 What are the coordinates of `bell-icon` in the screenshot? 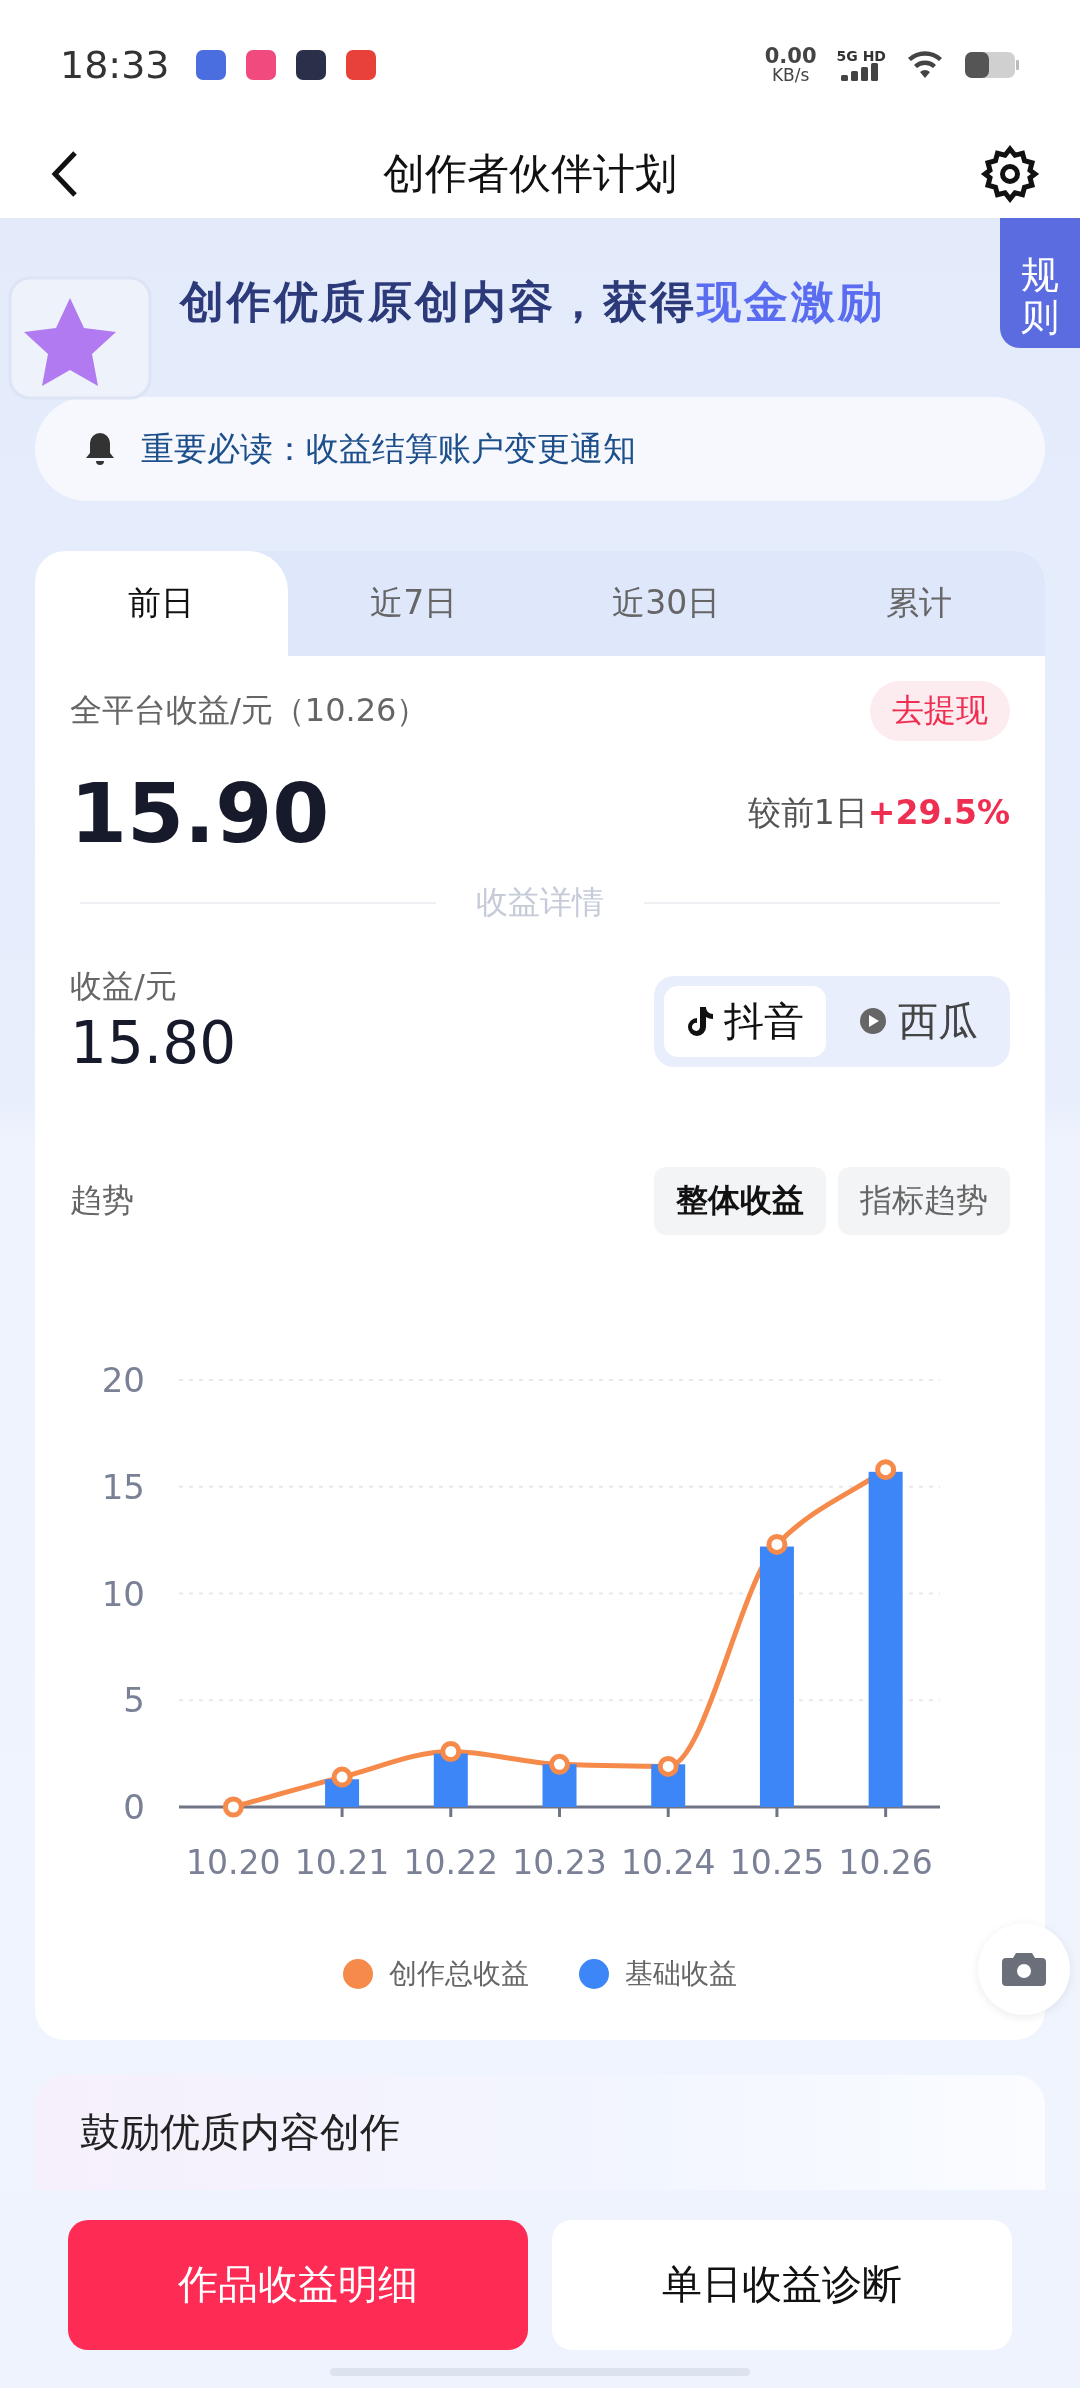 It's located at (100, 449).